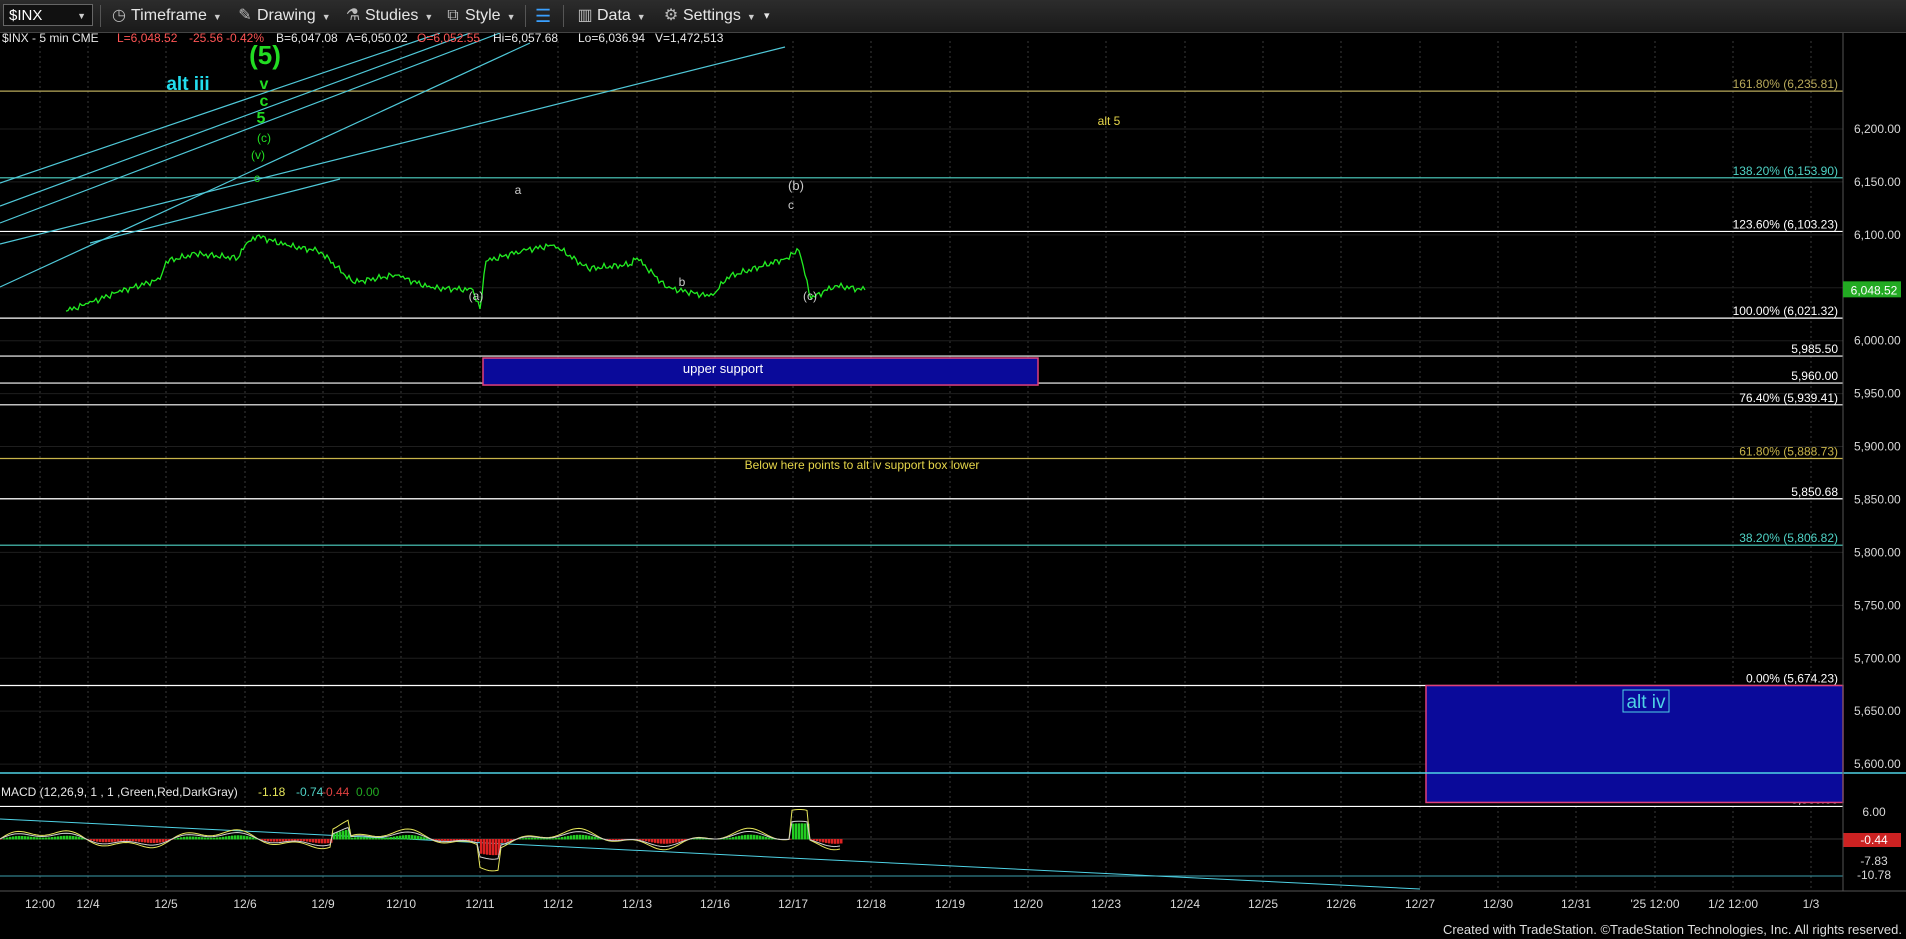 This screenshot has width=1906, height=939. What do you see at coordinates (1785, 171) in the screenshot?
I see `level-label: 138.20% (6,153.90)` at bounding box center [1785, 171].